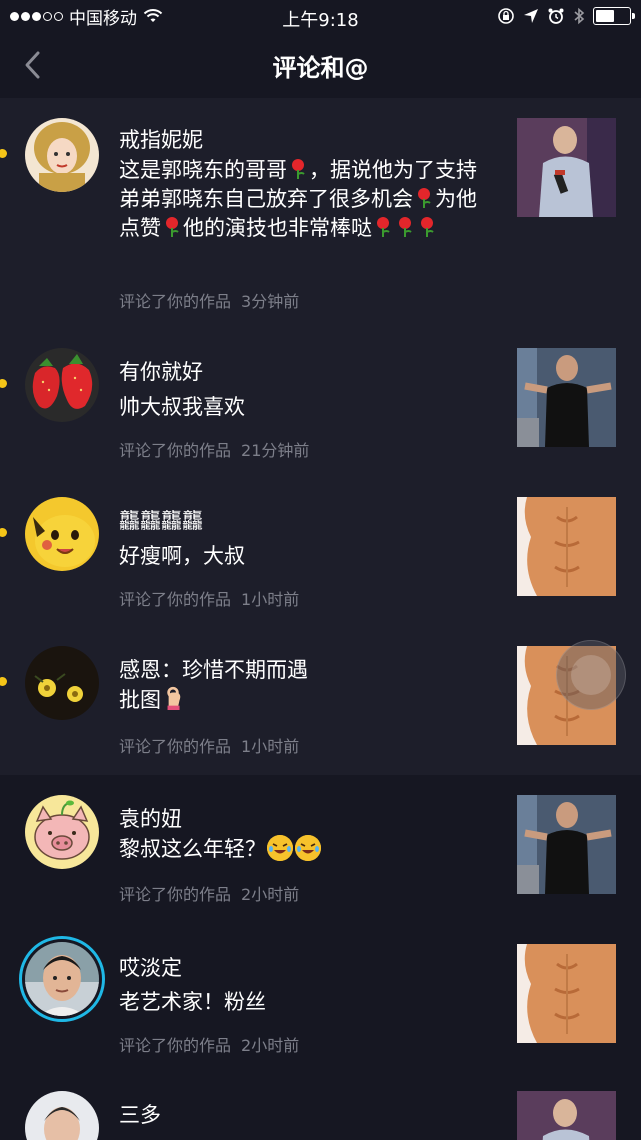  I want to click on comment-text: 好瘦啊，大叔, so click(182, 556).